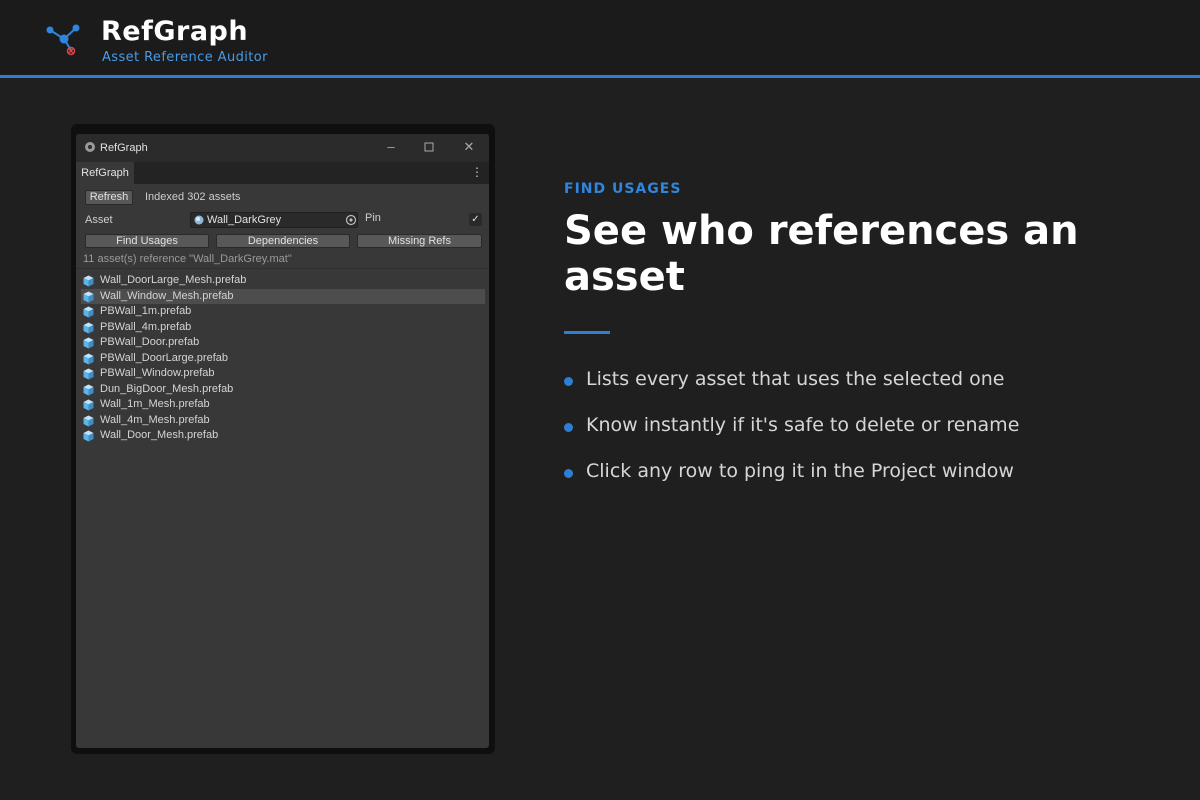  What do you see at coordinates (282, 173) in the screenshot?
I see `tab-strip: RefGraph ⋮` at bounding box center [282, 173].